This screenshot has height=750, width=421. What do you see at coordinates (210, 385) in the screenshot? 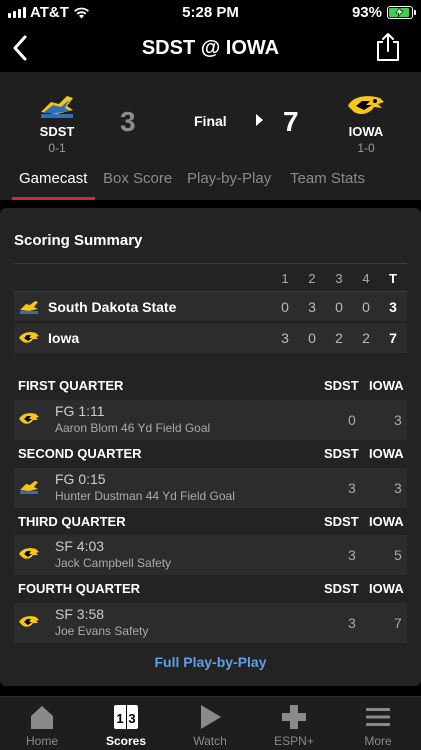
I see `quarter-header: FIRST QUARTER SDST IOWA` at bounding box center [210, 385].